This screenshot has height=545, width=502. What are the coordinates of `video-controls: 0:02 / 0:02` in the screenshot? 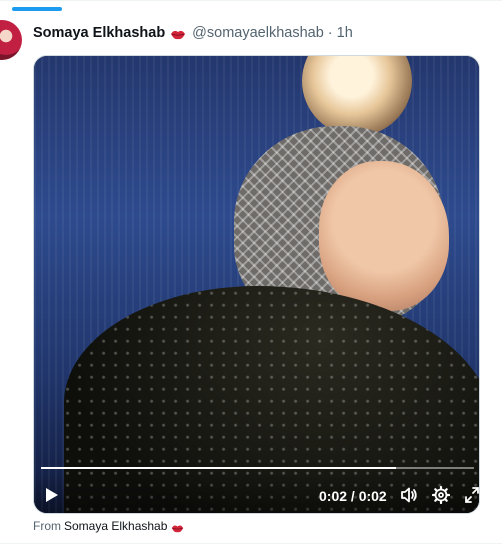 It's located at (256, 493).